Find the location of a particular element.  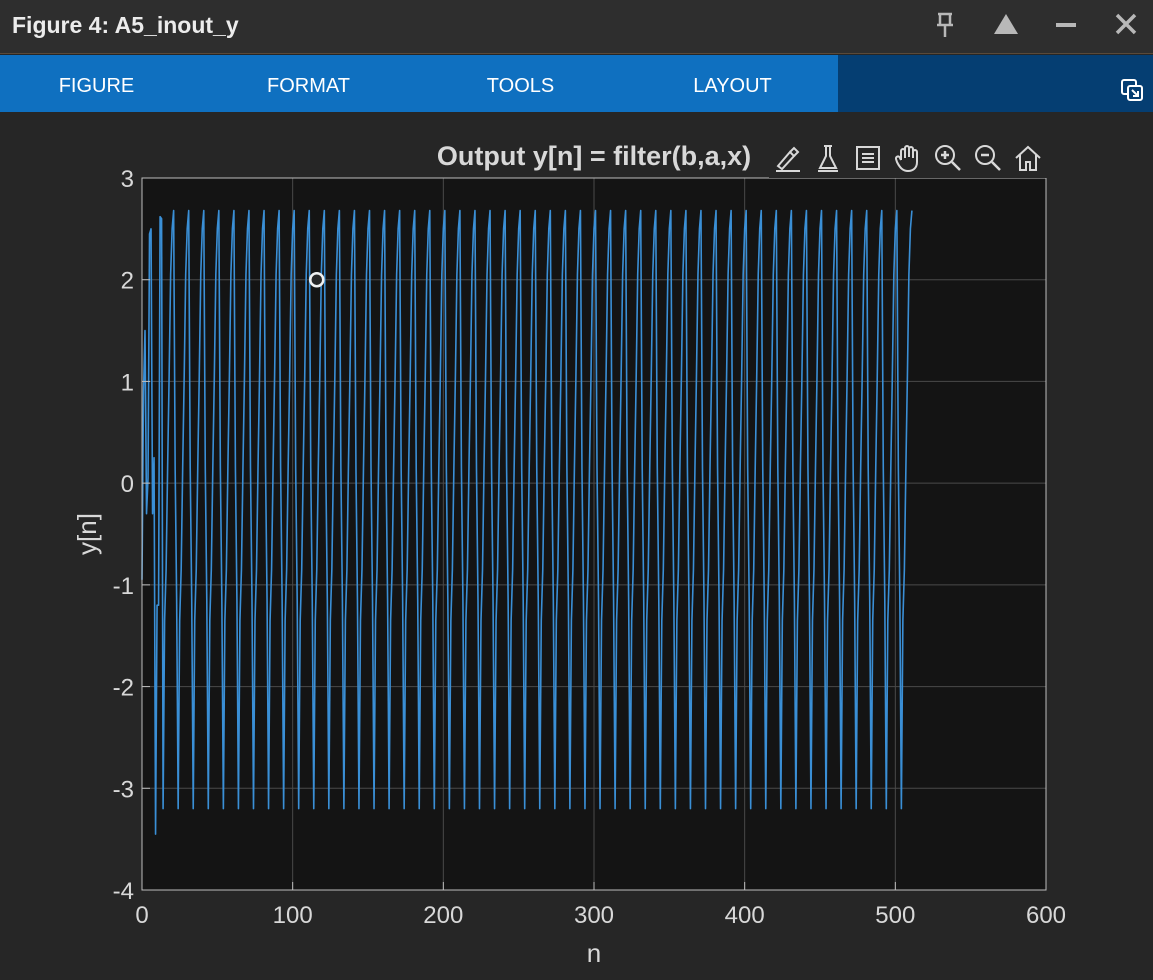

zoom-in-button is located at coordinates (948, 158).